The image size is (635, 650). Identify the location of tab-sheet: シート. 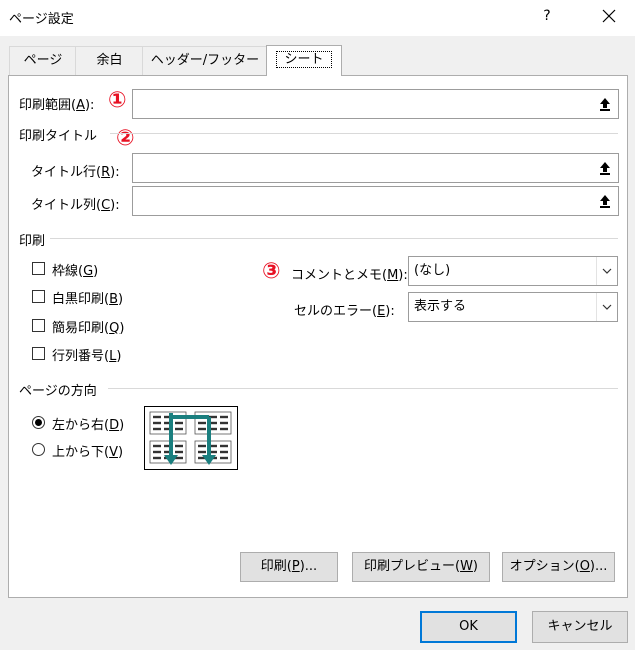
(304, 60).